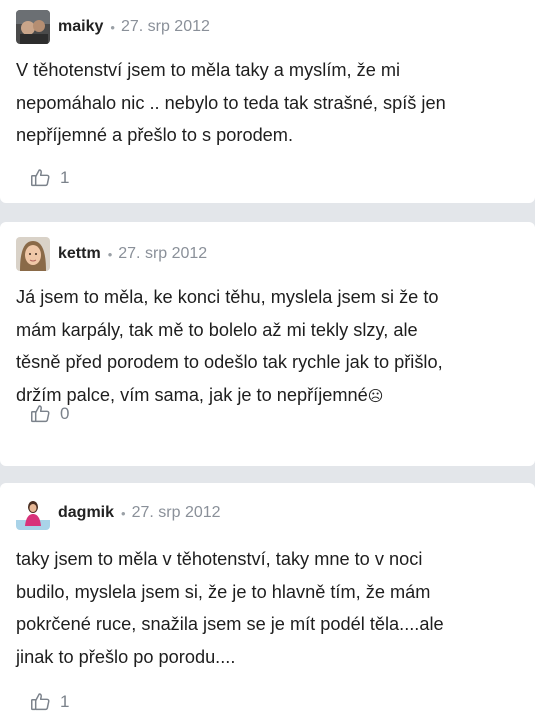 The height and width of the screenshot is (728, 535). I want to click on username: dagmik, so click(86, 513).